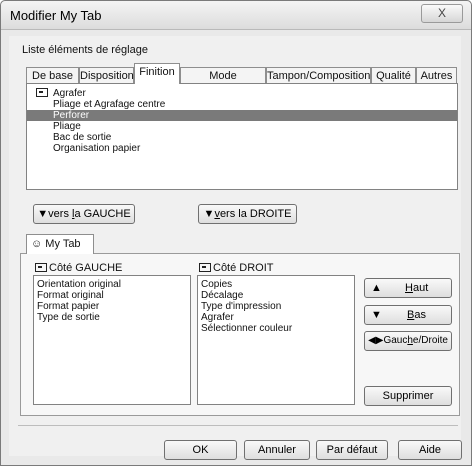 The width and height of the screenshot is (472, 466). What do you see at coordinates (242, 126) in the screenshot?
I see `list-item: Pliage` at bounding box center [242, 126].